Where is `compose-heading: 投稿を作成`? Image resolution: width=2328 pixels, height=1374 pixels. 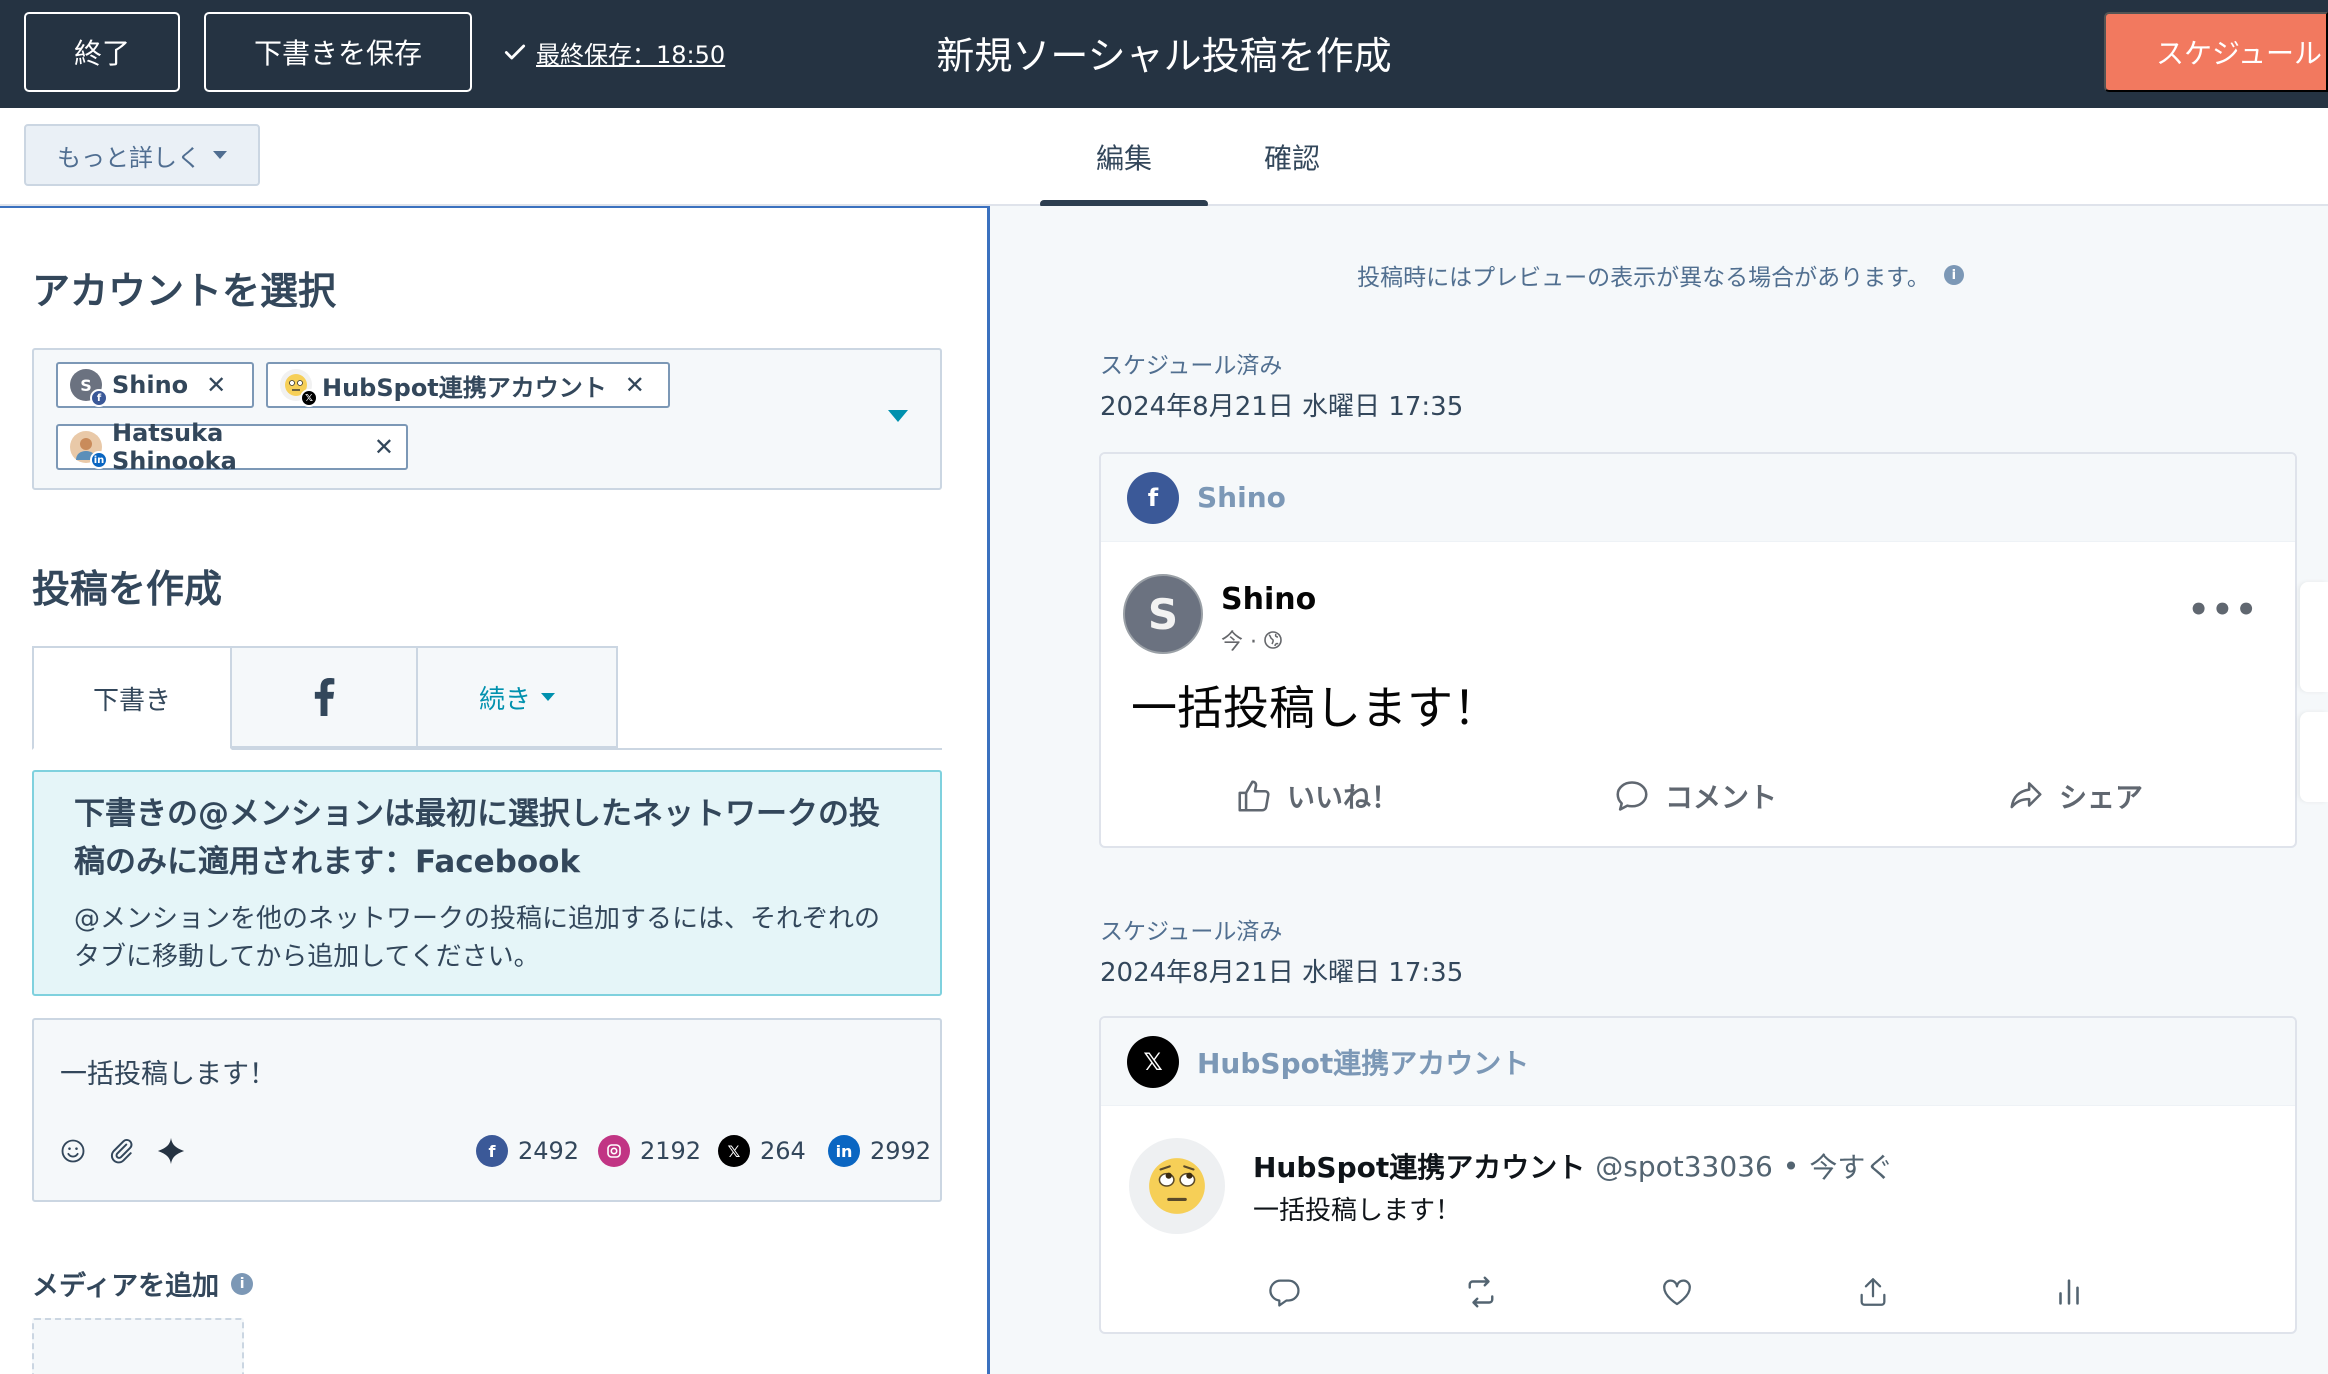
compose-heading: 投稿を作成 is located at coordinates (127, 589).